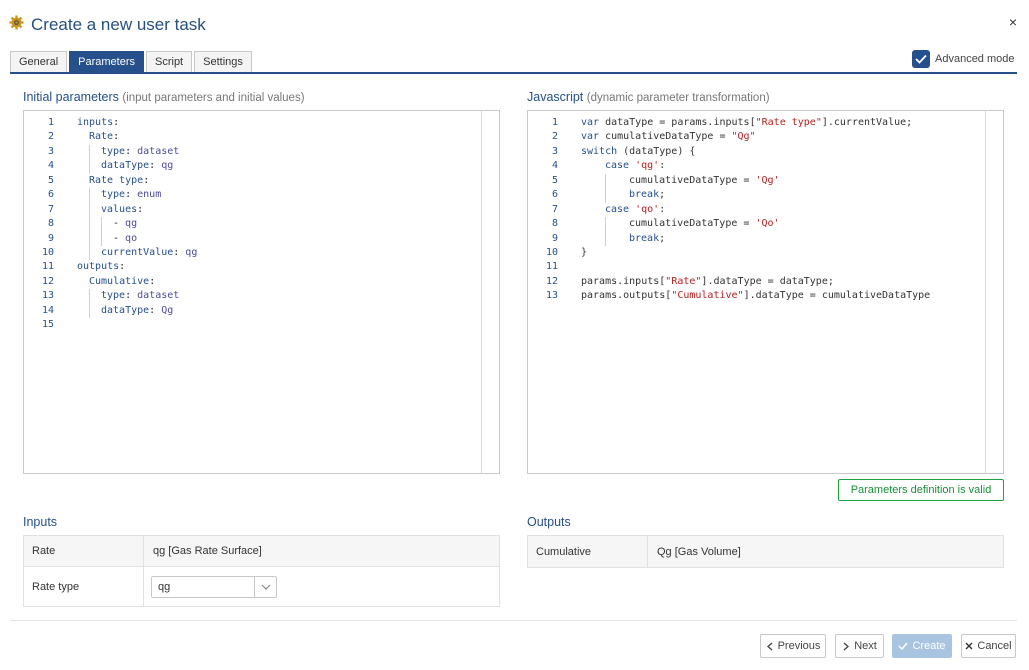 Image resolution: width=1029 pixels, height=670 pixels. I want to click on code-line: 2 Rate:, so click(83, 137).